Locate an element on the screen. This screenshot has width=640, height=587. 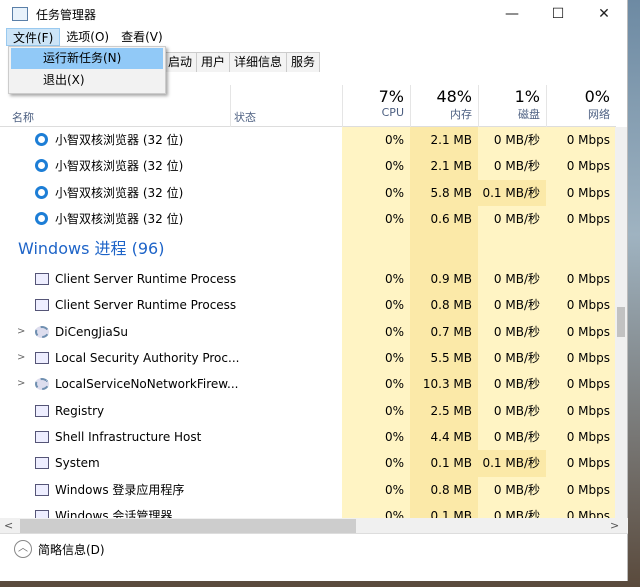
disk-cell: 0.1 MB/秒 is located at coordinates (512, 192).